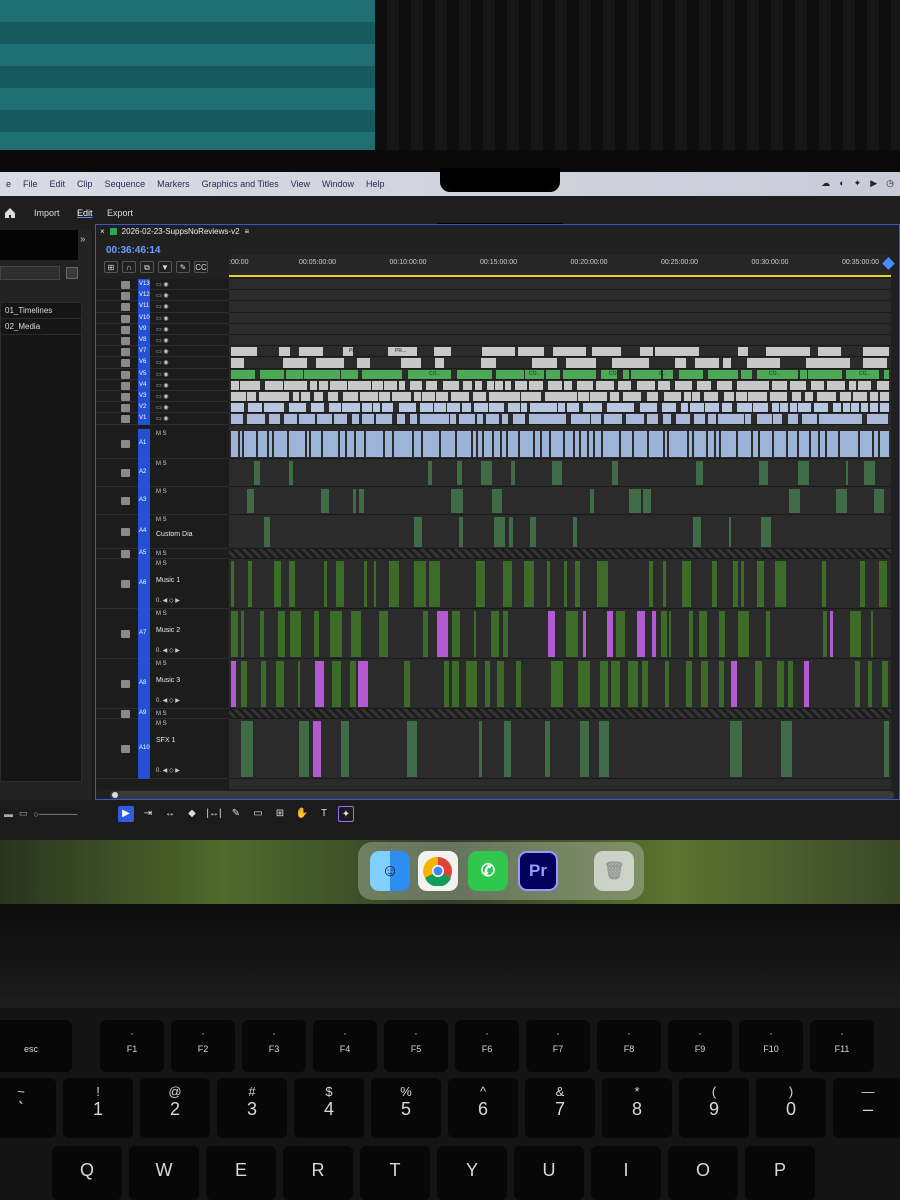  I want to click on audio-track, so click(560, 634).